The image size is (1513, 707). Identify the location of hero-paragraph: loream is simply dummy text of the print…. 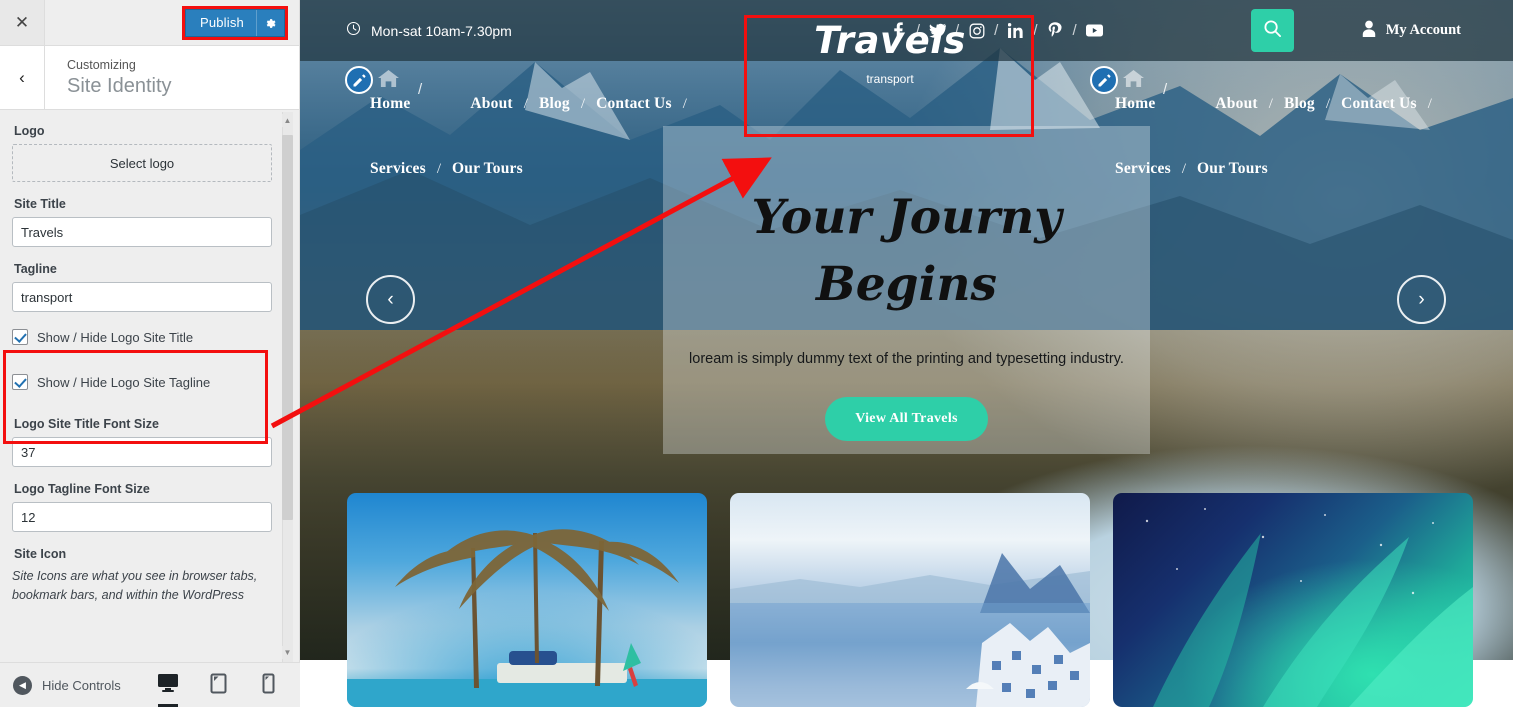
(906, 359).